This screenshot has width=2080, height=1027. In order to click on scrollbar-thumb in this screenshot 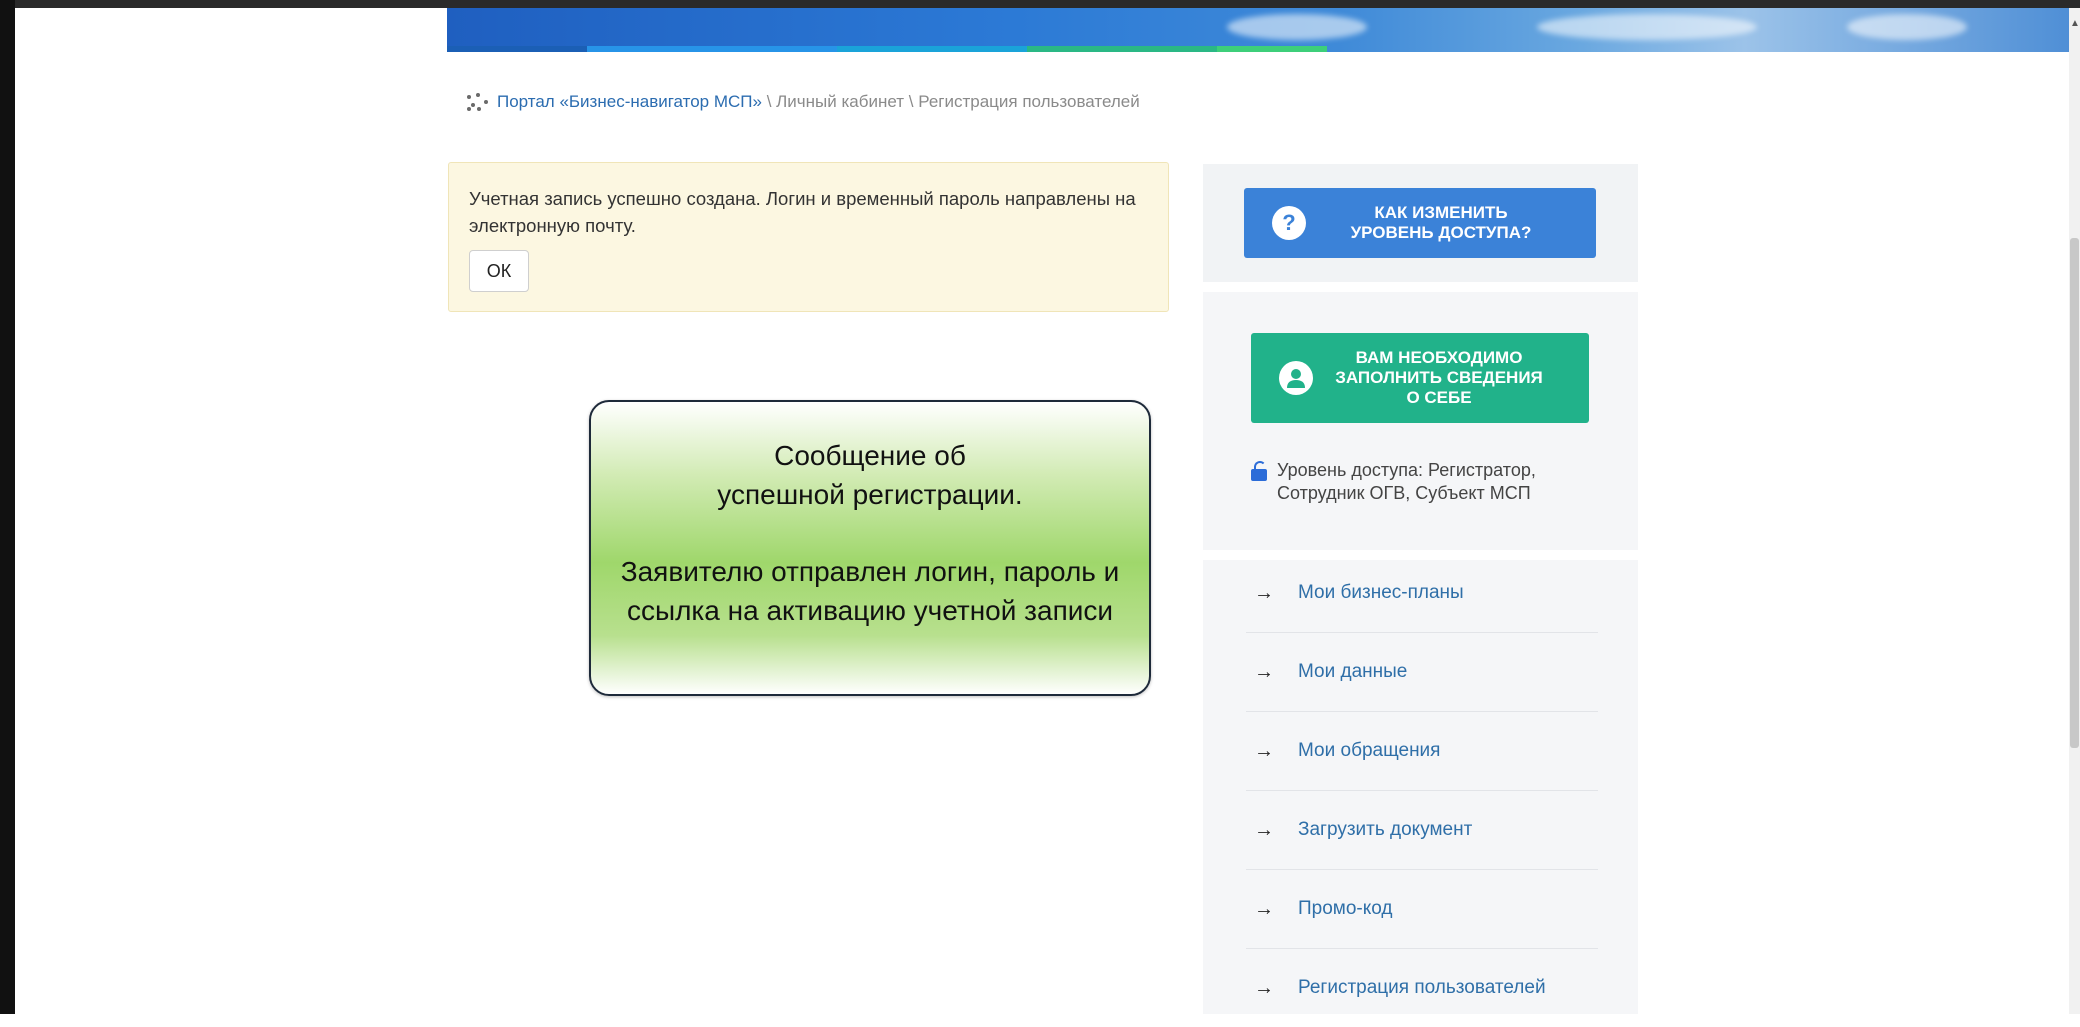, I will do `click(2074, 493)`.